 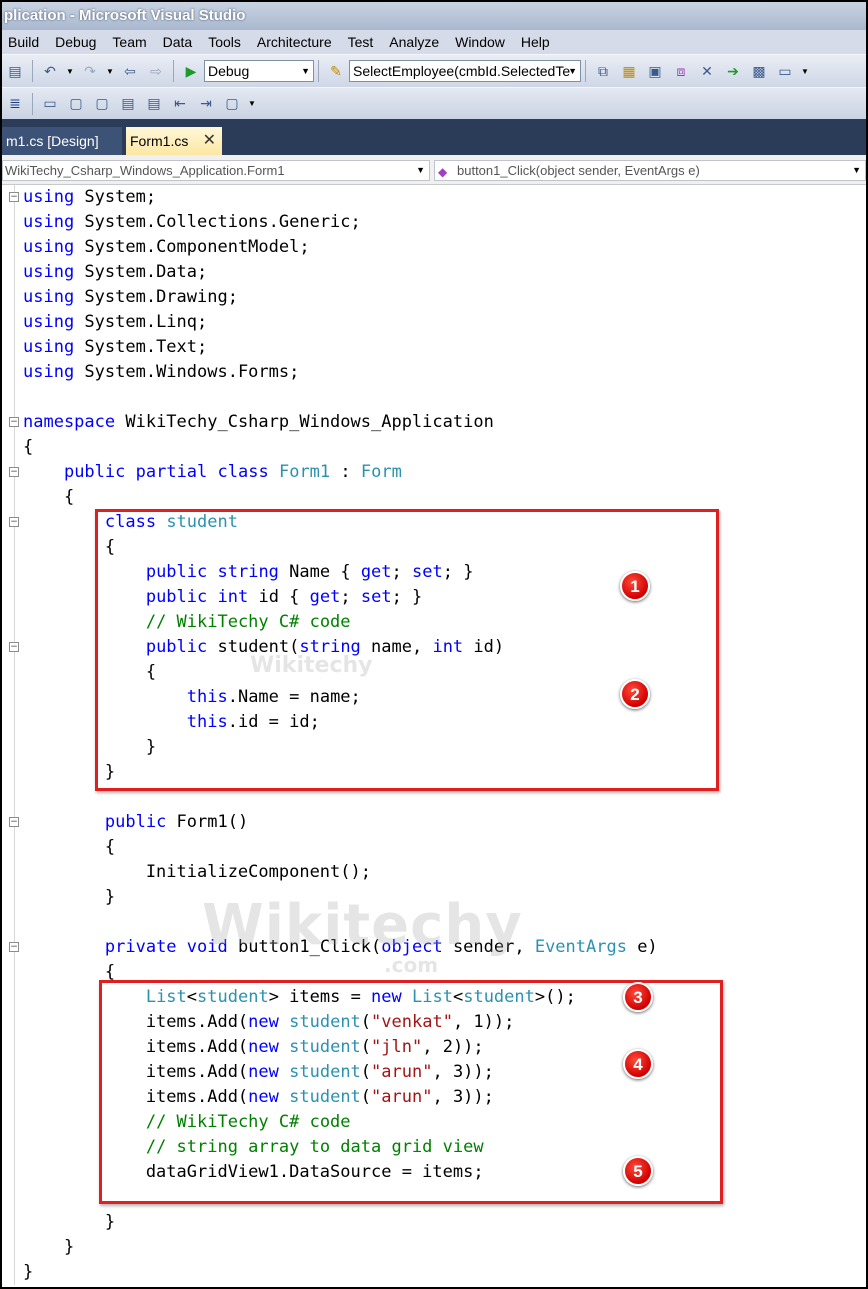 I want to click on undo-dropdown-icon: ▼, so click(x=70, y=71).